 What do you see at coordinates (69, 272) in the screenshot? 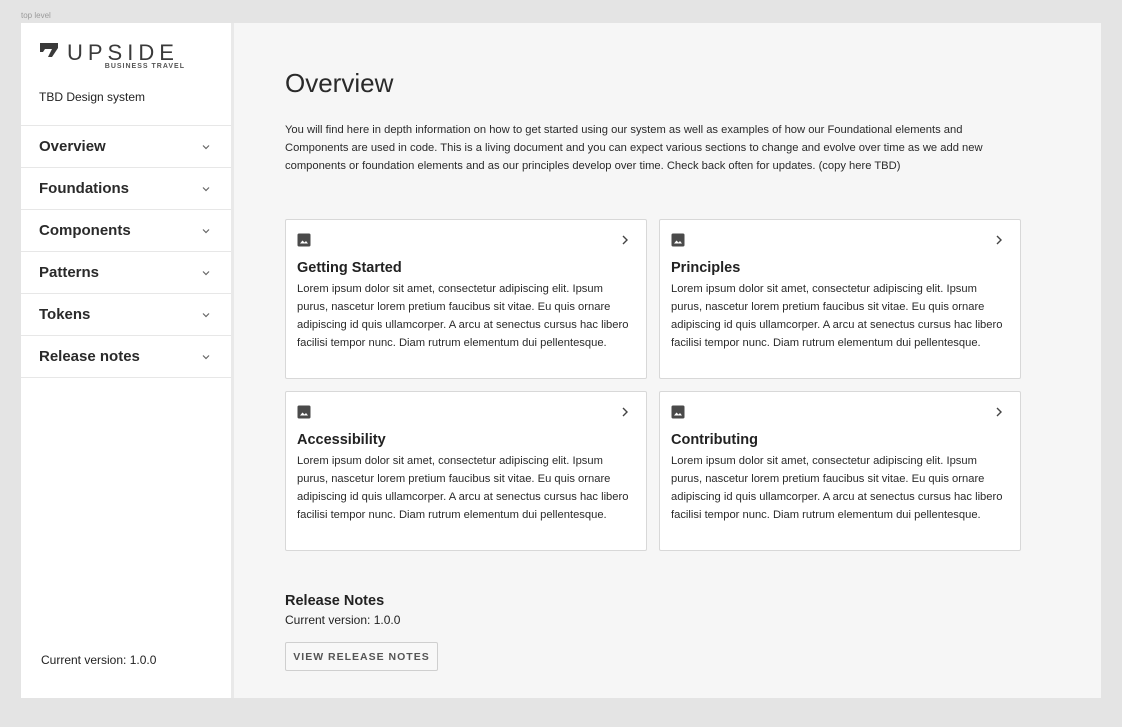
I see `sidebar-item-label: Patterns` at bounding box center [69, 272].